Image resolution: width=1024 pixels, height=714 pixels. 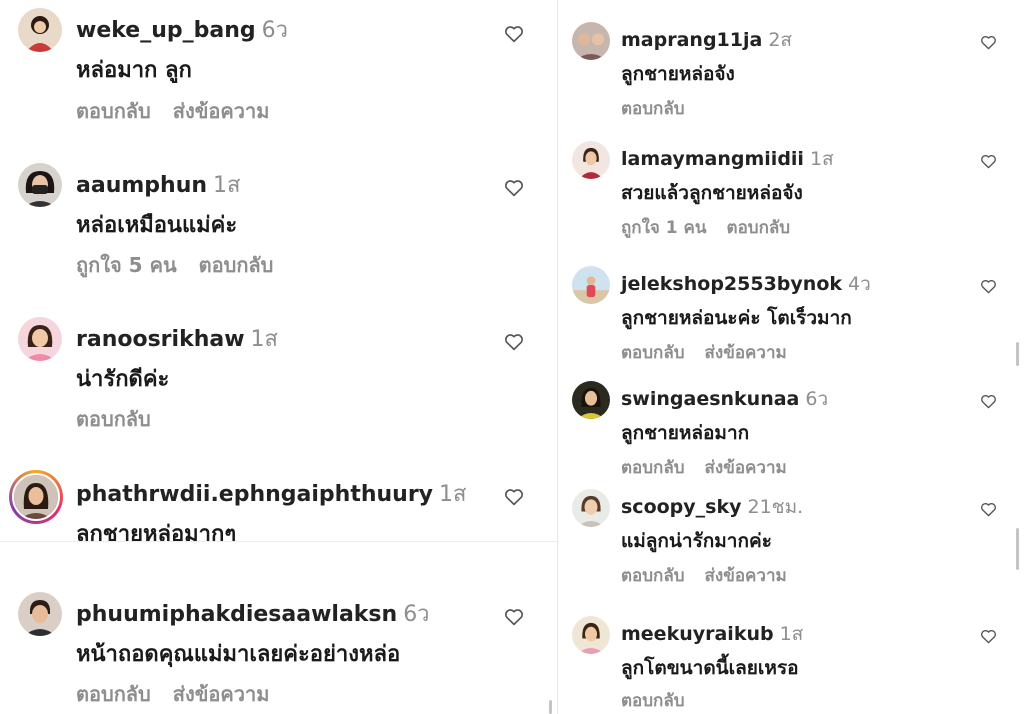 What do you see at coordinates (710, 668) in the screenshot?
I see `comment-text: ลูกโตขนาดนี้เลยเหรอ` at bounding box center [710, 668].